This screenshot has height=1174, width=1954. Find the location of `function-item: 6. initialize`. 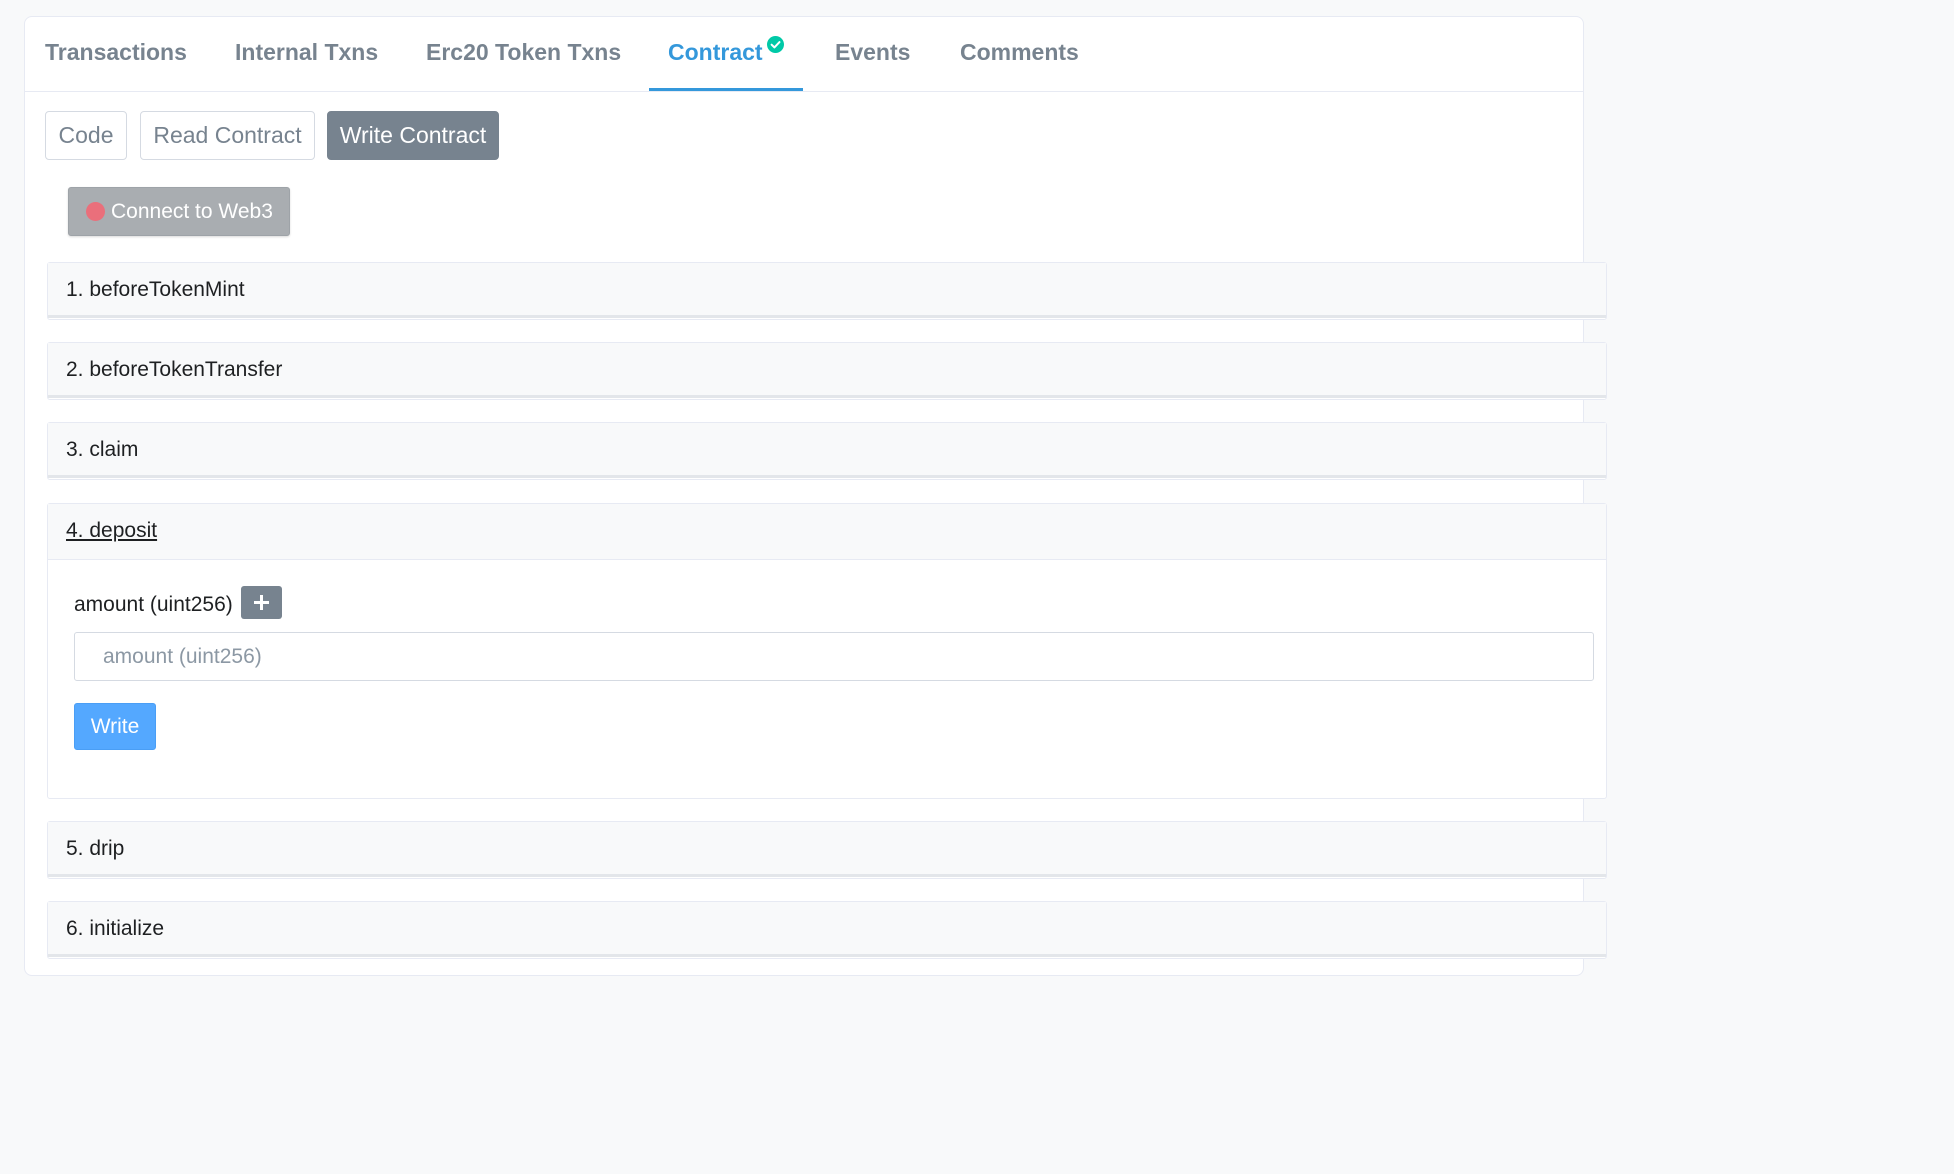

function-item: 6. initialize is located at coordinates (827, 930).